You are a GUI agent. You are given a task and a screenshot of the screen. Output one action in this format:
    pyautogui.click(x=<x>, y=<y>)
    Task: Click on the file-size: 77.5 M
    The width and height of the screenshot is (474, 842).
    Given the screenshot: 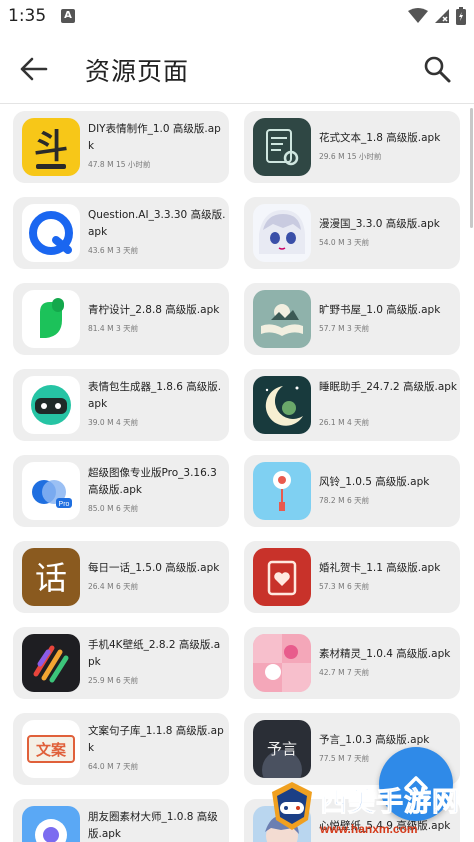 What is the action you would take?
    pyautogui.click(x=332, y=758)
    